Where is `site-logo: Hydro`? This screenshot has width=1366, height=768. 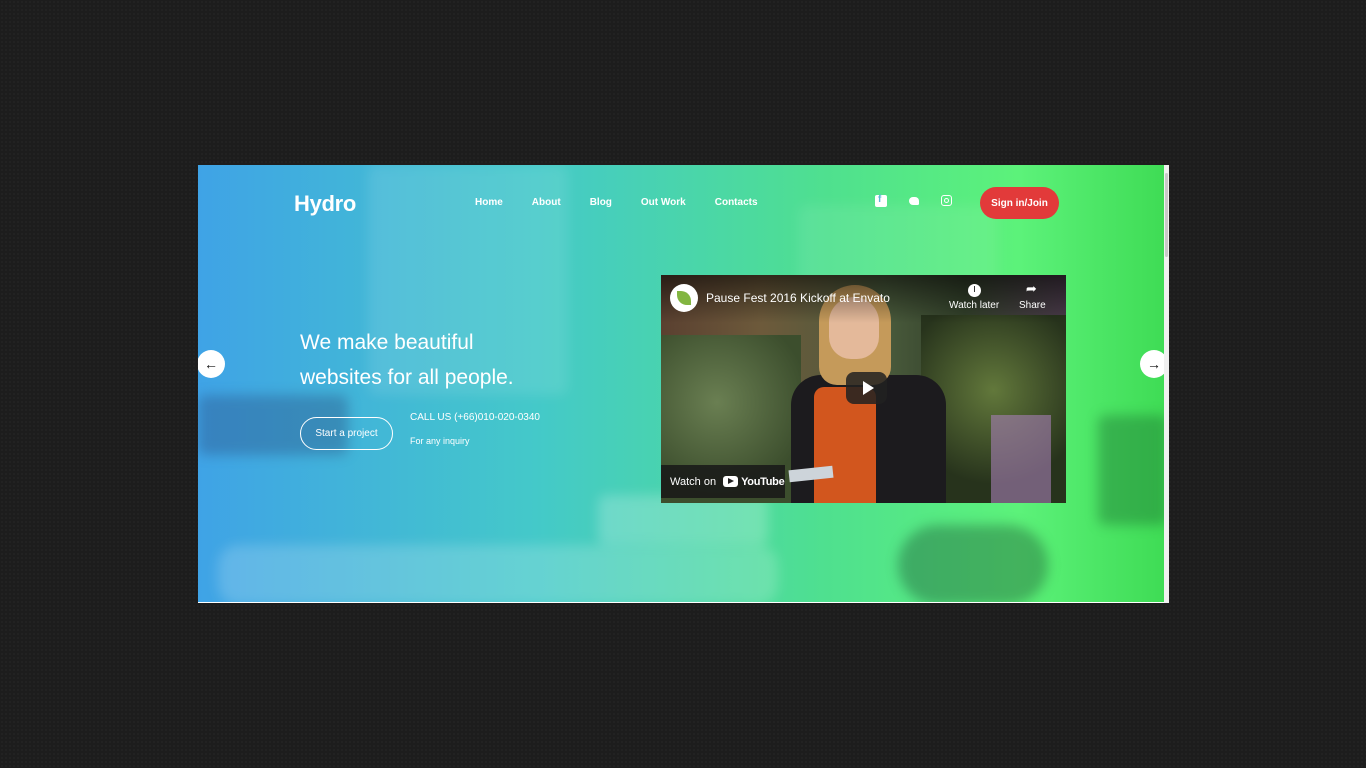
site-logo: Hydro is located at coordinates (325, 204).